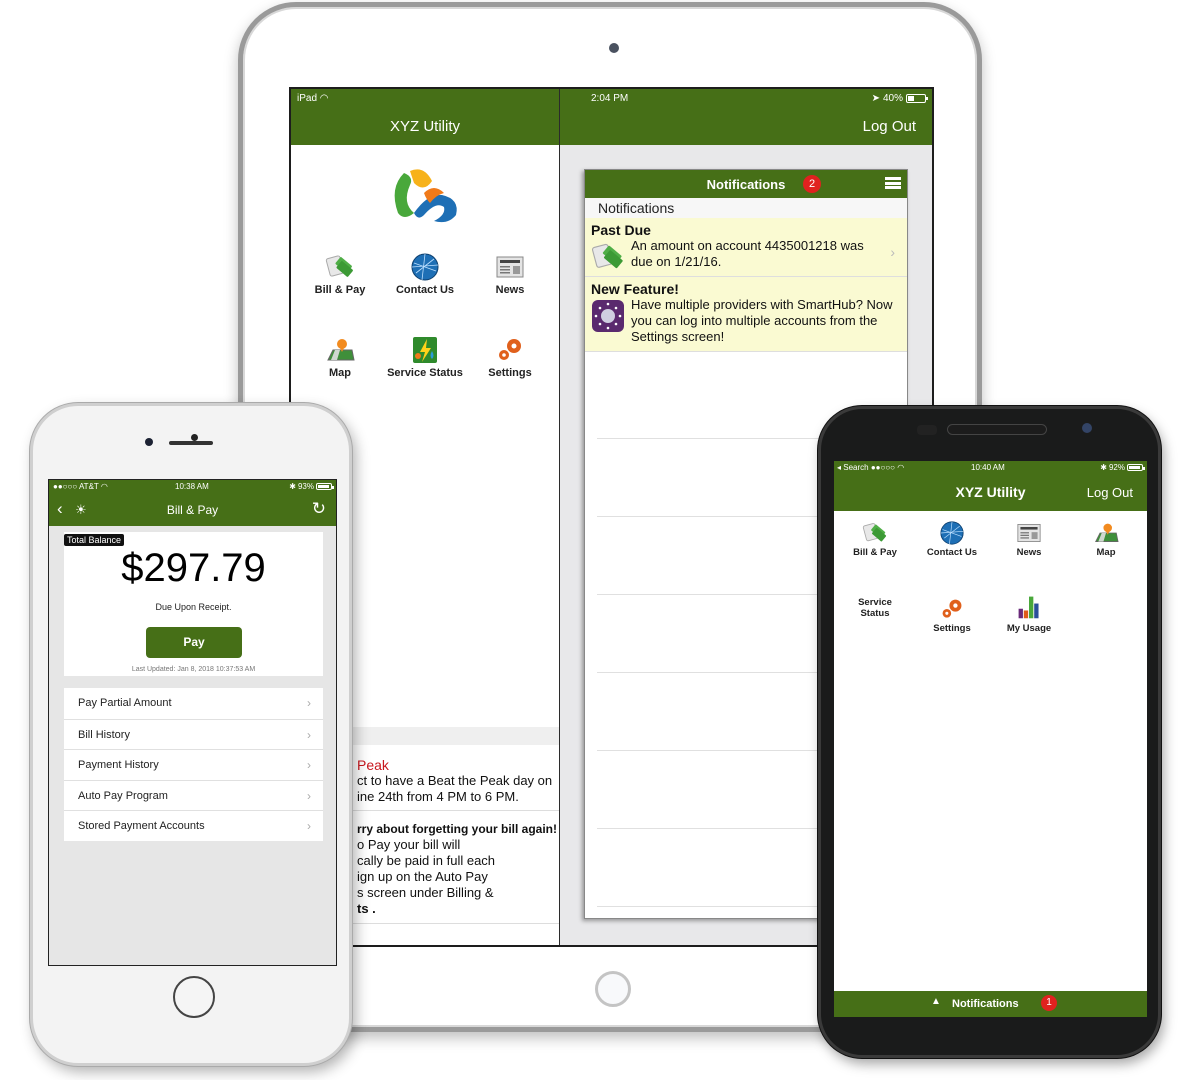  What do you see at coordinates (76, 486) in the screenshot?
I see `carrier-label: ●●○○○ AT&T` at bounding box center [76, 486].